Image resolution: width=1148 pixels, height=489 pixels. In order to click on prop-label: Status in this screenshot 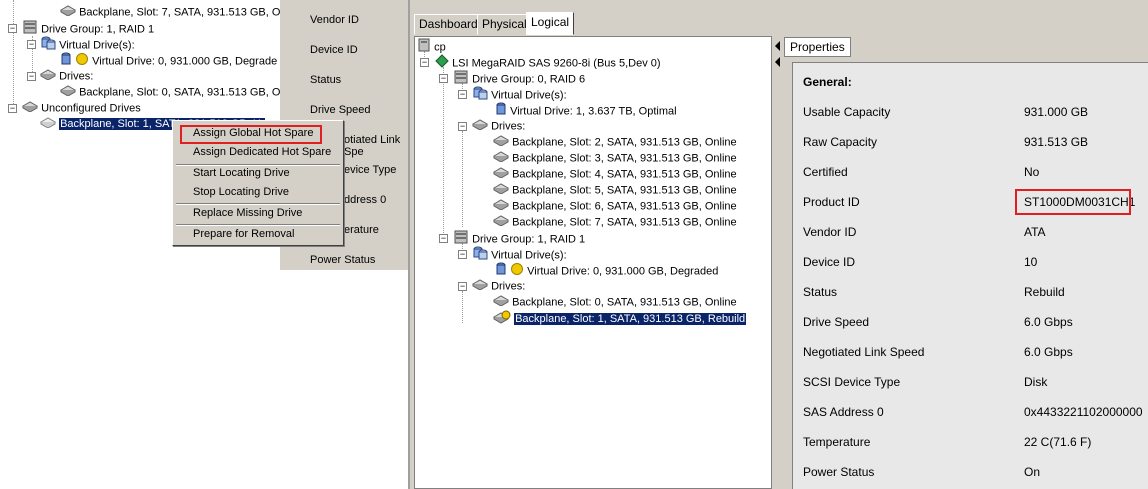, I will do `click(326, 80)`.